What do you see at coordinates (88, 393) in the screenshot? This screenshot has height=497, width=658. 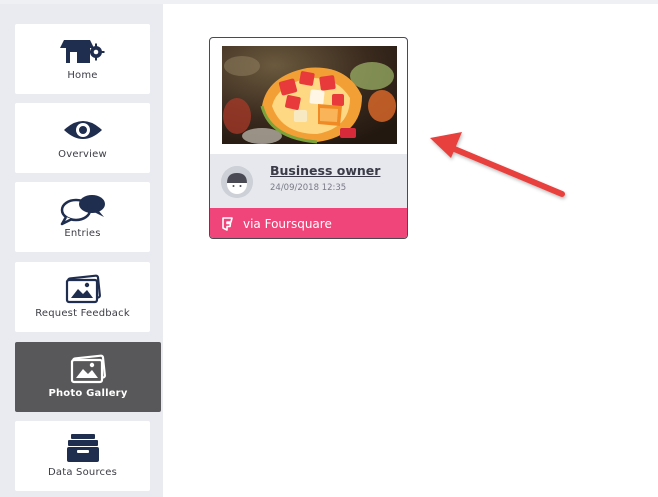 I see `sidebar-item-label: Photo Gallery` at bounding box center [88, 393].